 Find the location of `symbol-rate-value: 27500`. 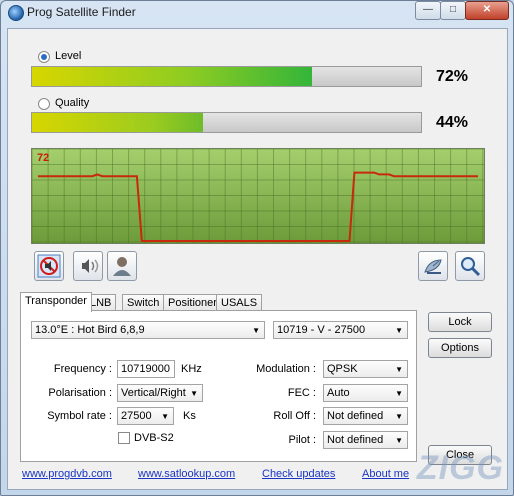

symbol-rate-value: 27500 is located at coordinates (136, 416).